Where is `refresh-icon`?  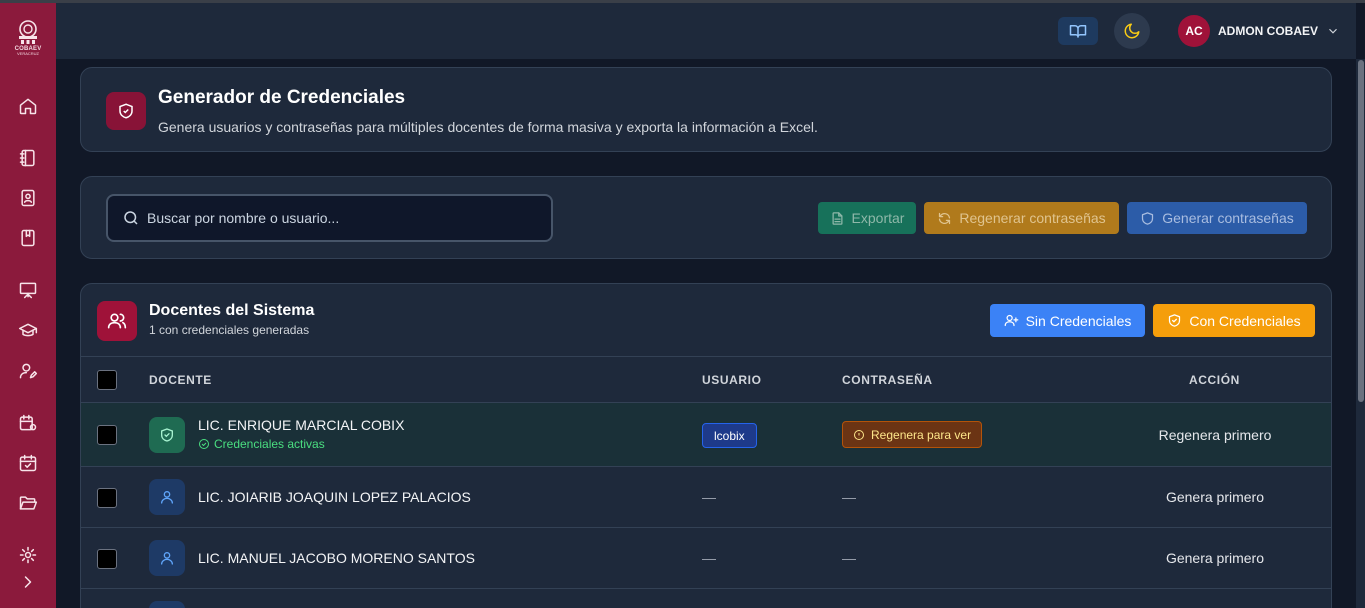 refresh-icon is located at coordinates (945, 218).